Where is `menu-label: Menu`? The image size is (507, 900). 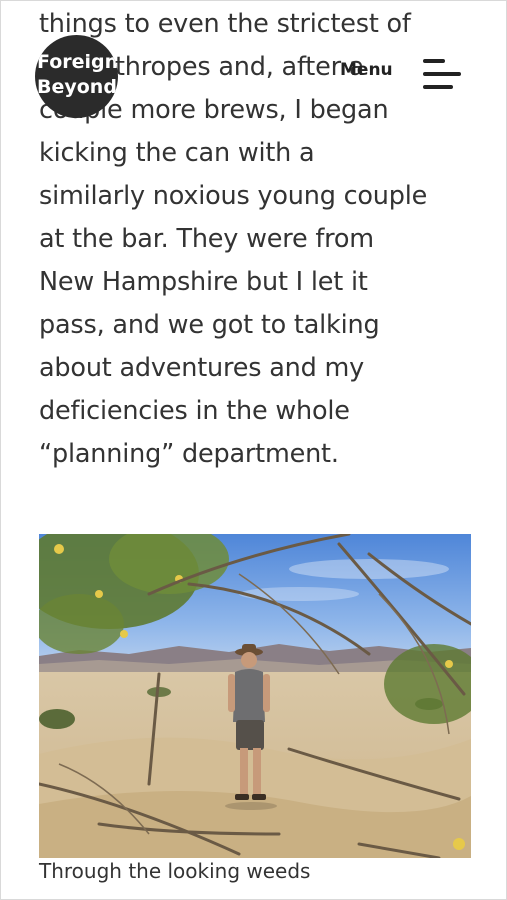
menu-label: Menu is located at coordinates (366, 70).